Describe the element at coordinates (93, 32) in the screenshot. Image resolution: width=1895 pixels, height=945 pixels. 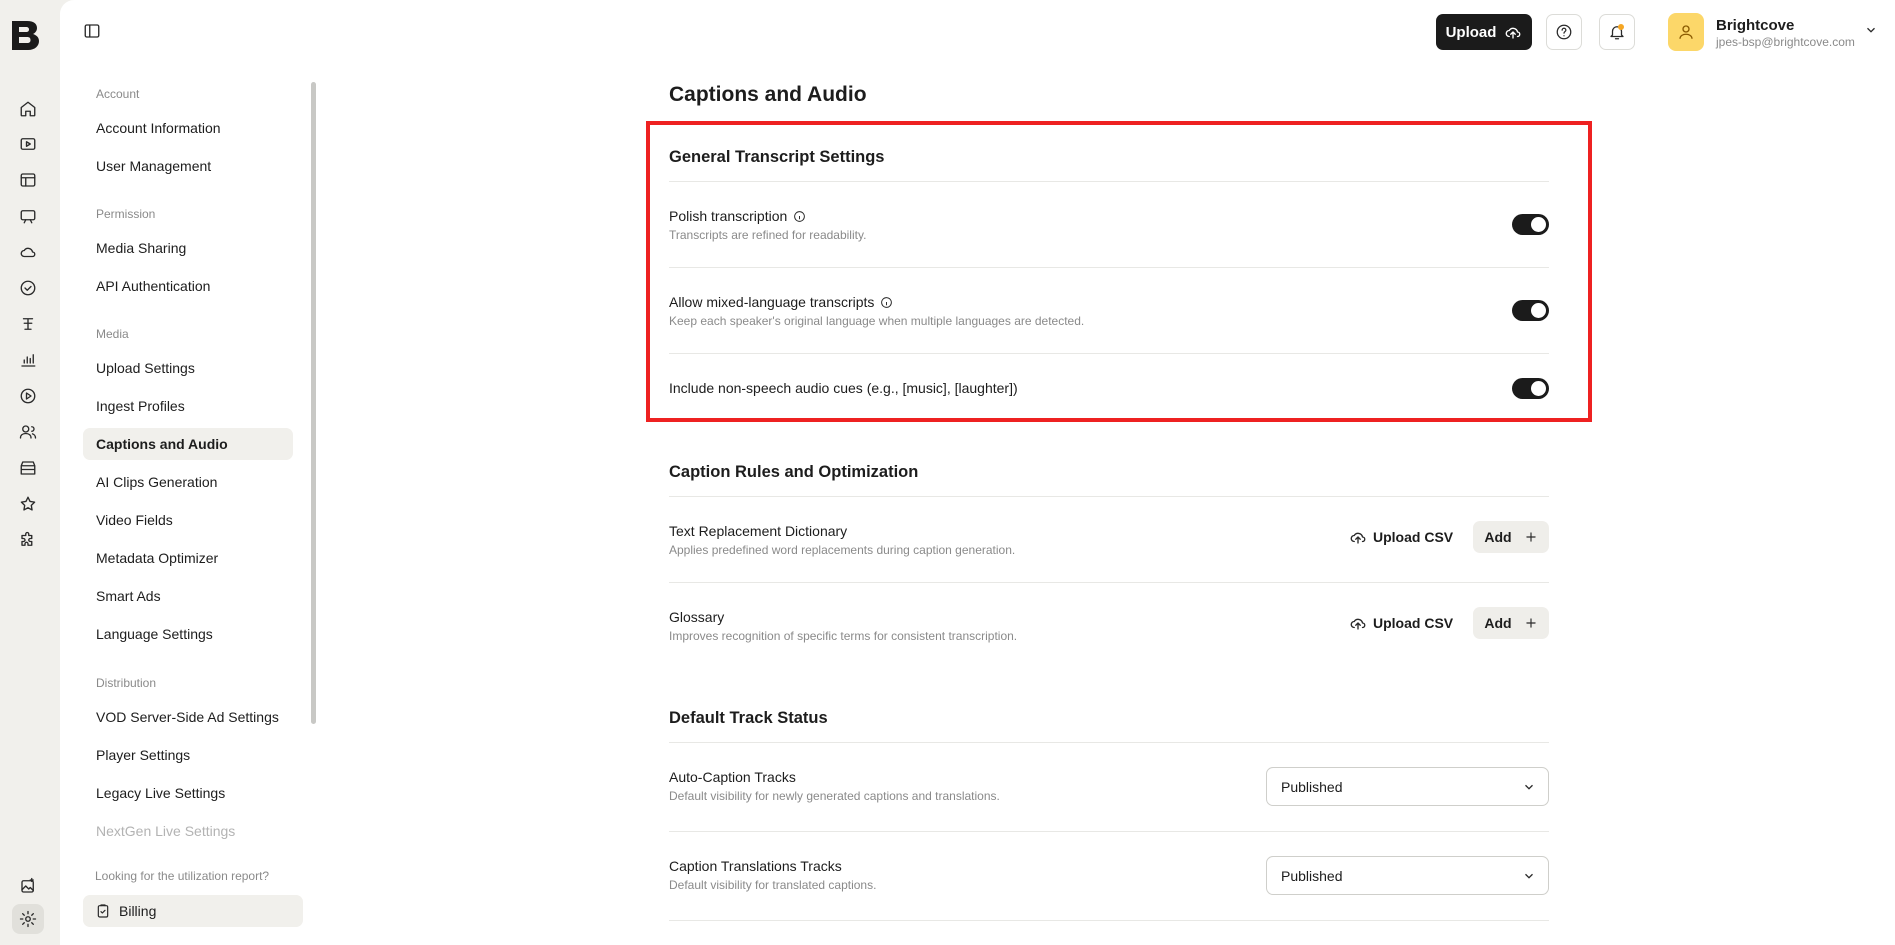
I see `sidebar-toggle-icon` at that location.